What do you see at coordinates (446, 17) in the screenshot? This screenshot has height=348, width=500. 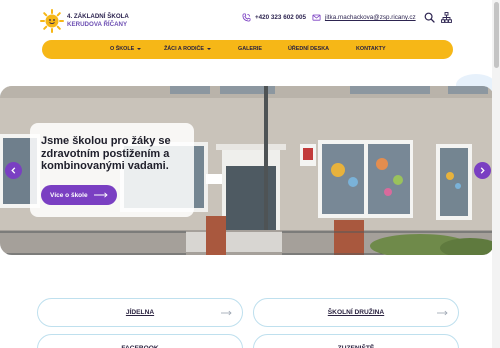 I see `sitemap-icon` at bounding box center [446, 17].